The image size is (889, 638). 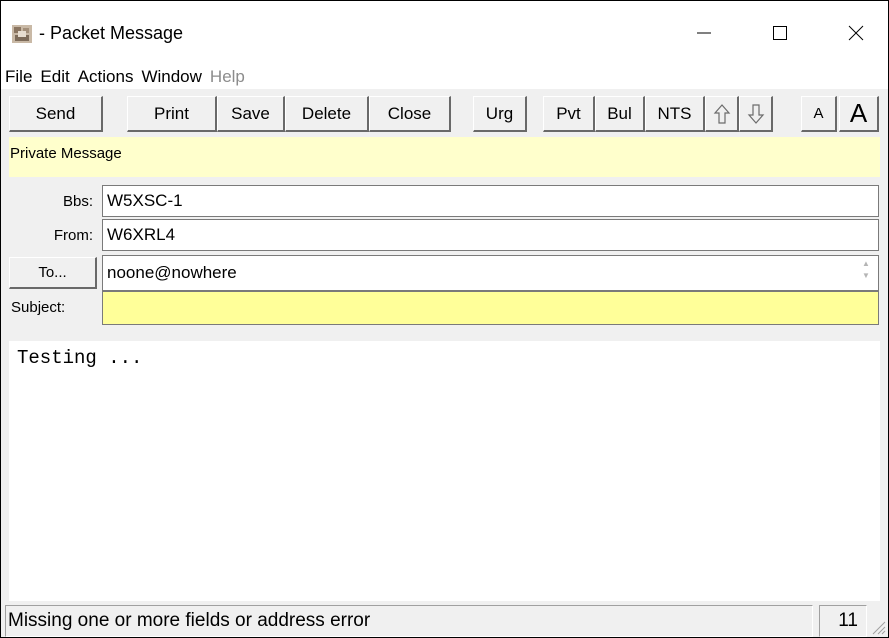 What do you see at coordinates (859, 114) in the screenshot?
I see `font-larger-button: A` at bounding box center [859, 114].